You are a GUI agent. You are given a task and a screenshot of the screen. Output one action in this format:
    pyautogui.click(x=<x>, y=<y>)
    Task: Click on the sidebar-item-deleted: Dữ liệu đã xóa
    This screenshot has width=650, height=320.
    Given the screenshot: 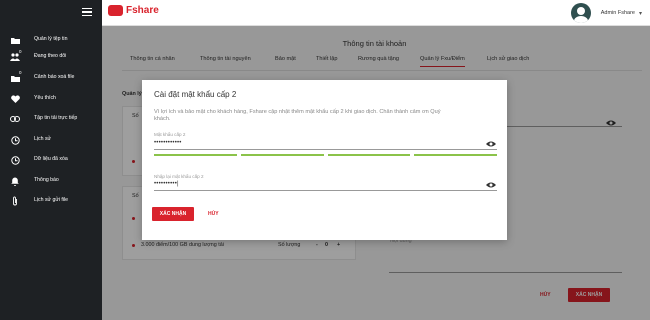 What is the action you would take?
    pyautogui.click(x=51, y=160)
    